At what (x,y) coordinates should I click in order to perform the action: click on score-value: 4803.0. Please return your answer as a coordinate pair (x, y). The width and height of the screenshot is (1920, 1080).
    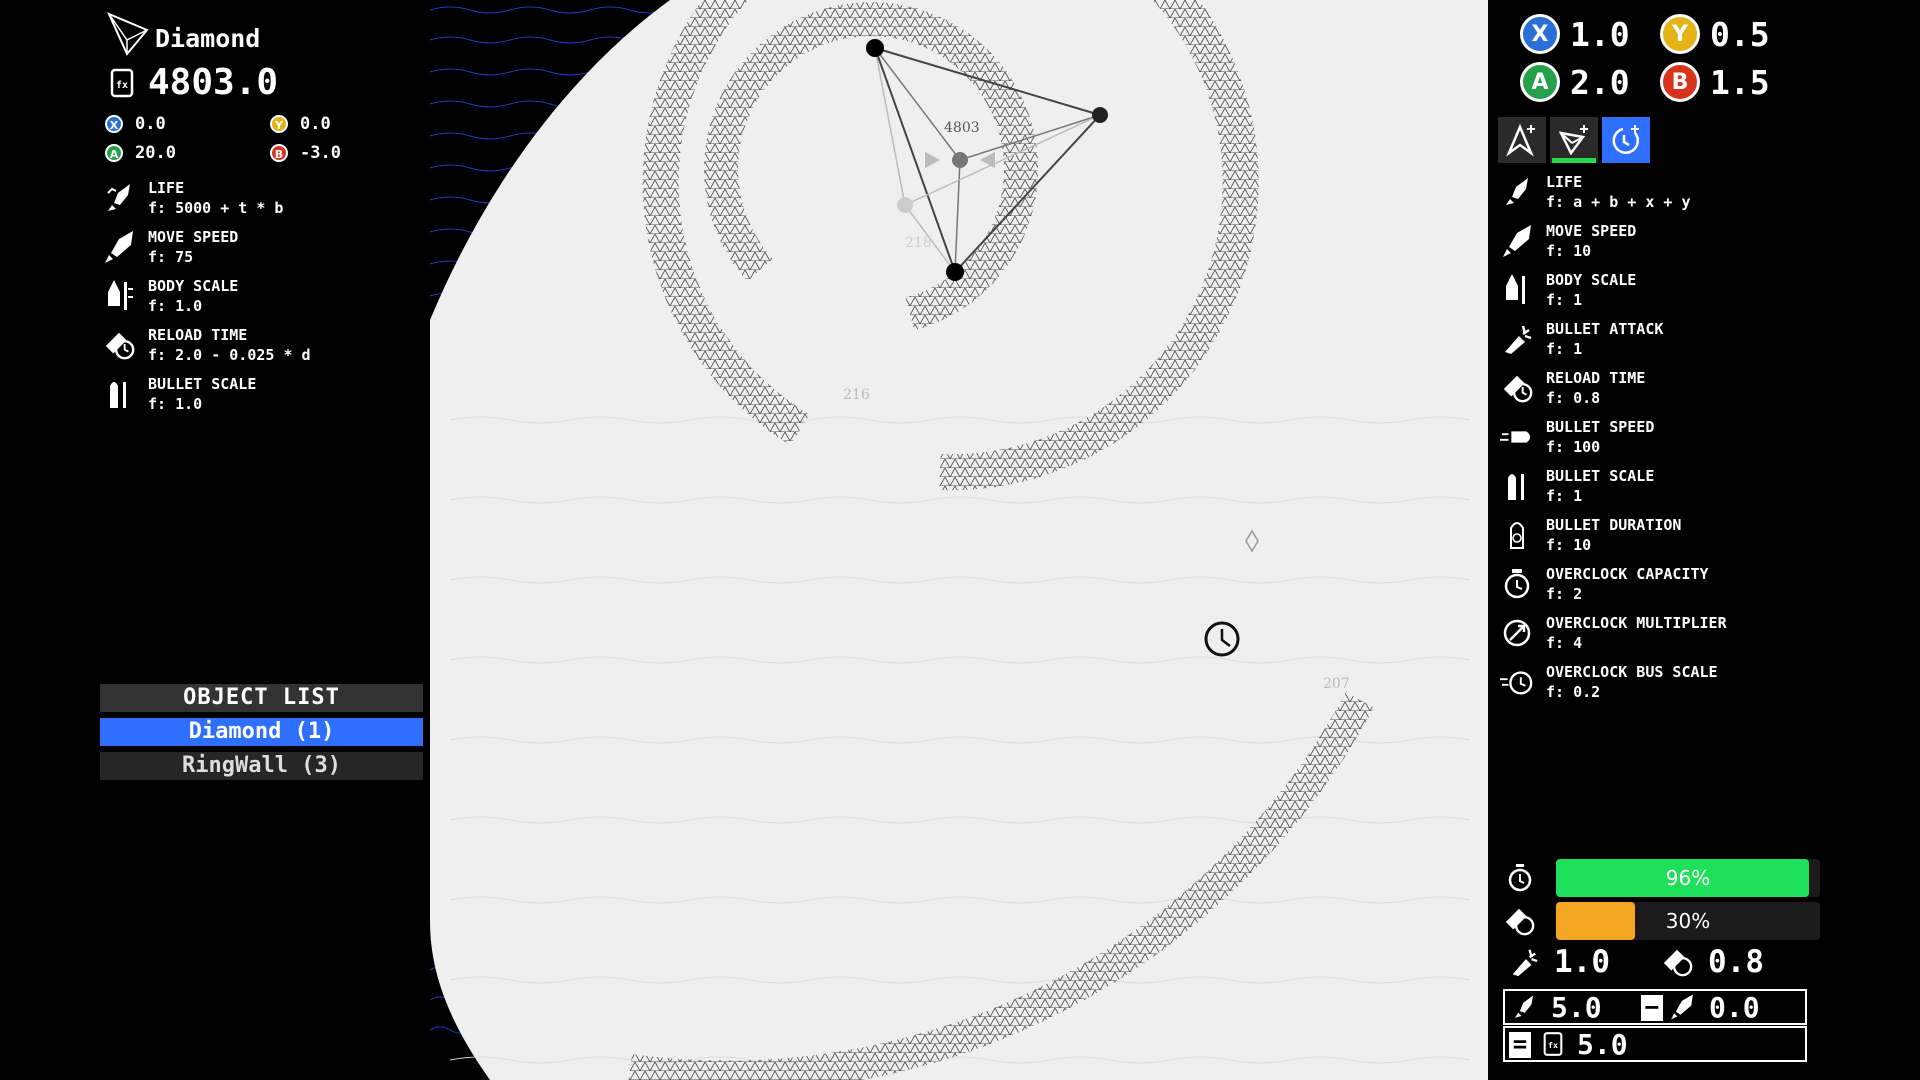
    Looking at the image, I should click on (213, 82).